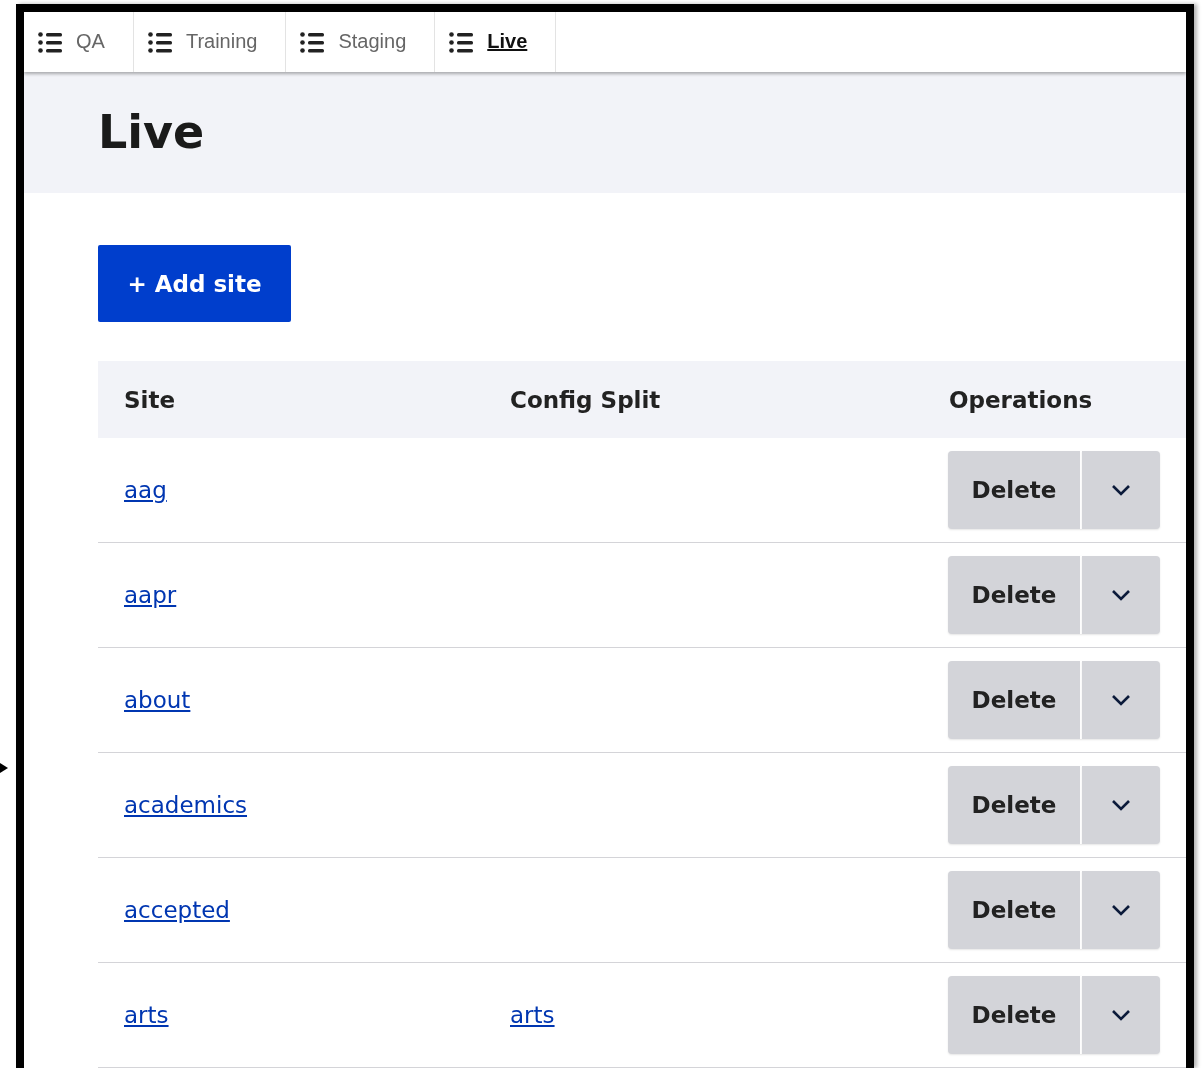 Image resolution: width=1202 pixels, height=1068 pixels. What do you see at coordinates (4, 768) in the screenshot?
I see `arrow-icon` at bounding box center [4, 768].